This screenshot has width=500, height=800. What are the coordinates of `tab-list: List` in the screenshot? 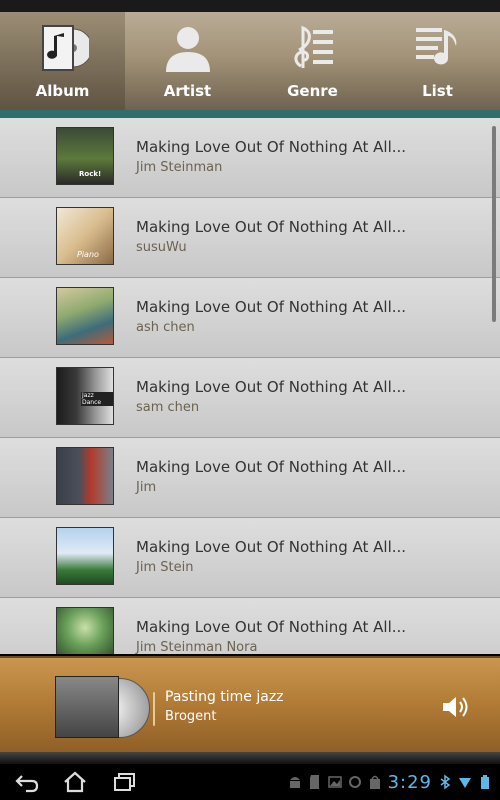 It's located at (437, 61).